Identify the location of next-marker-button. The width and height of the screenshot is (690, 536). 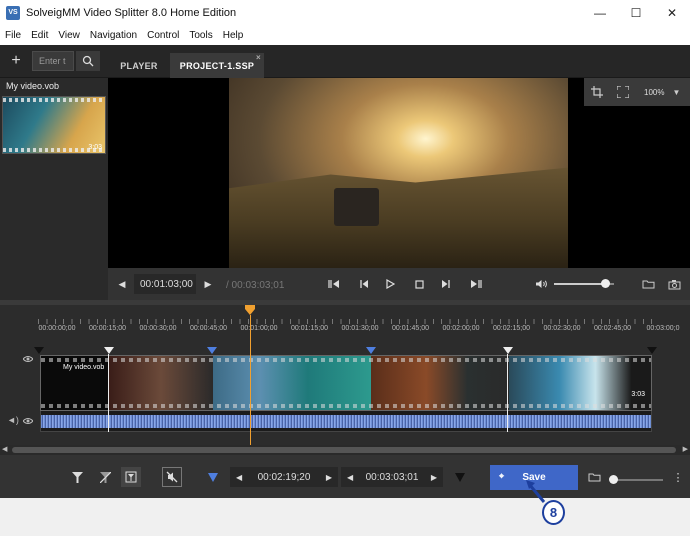
(476, 284).